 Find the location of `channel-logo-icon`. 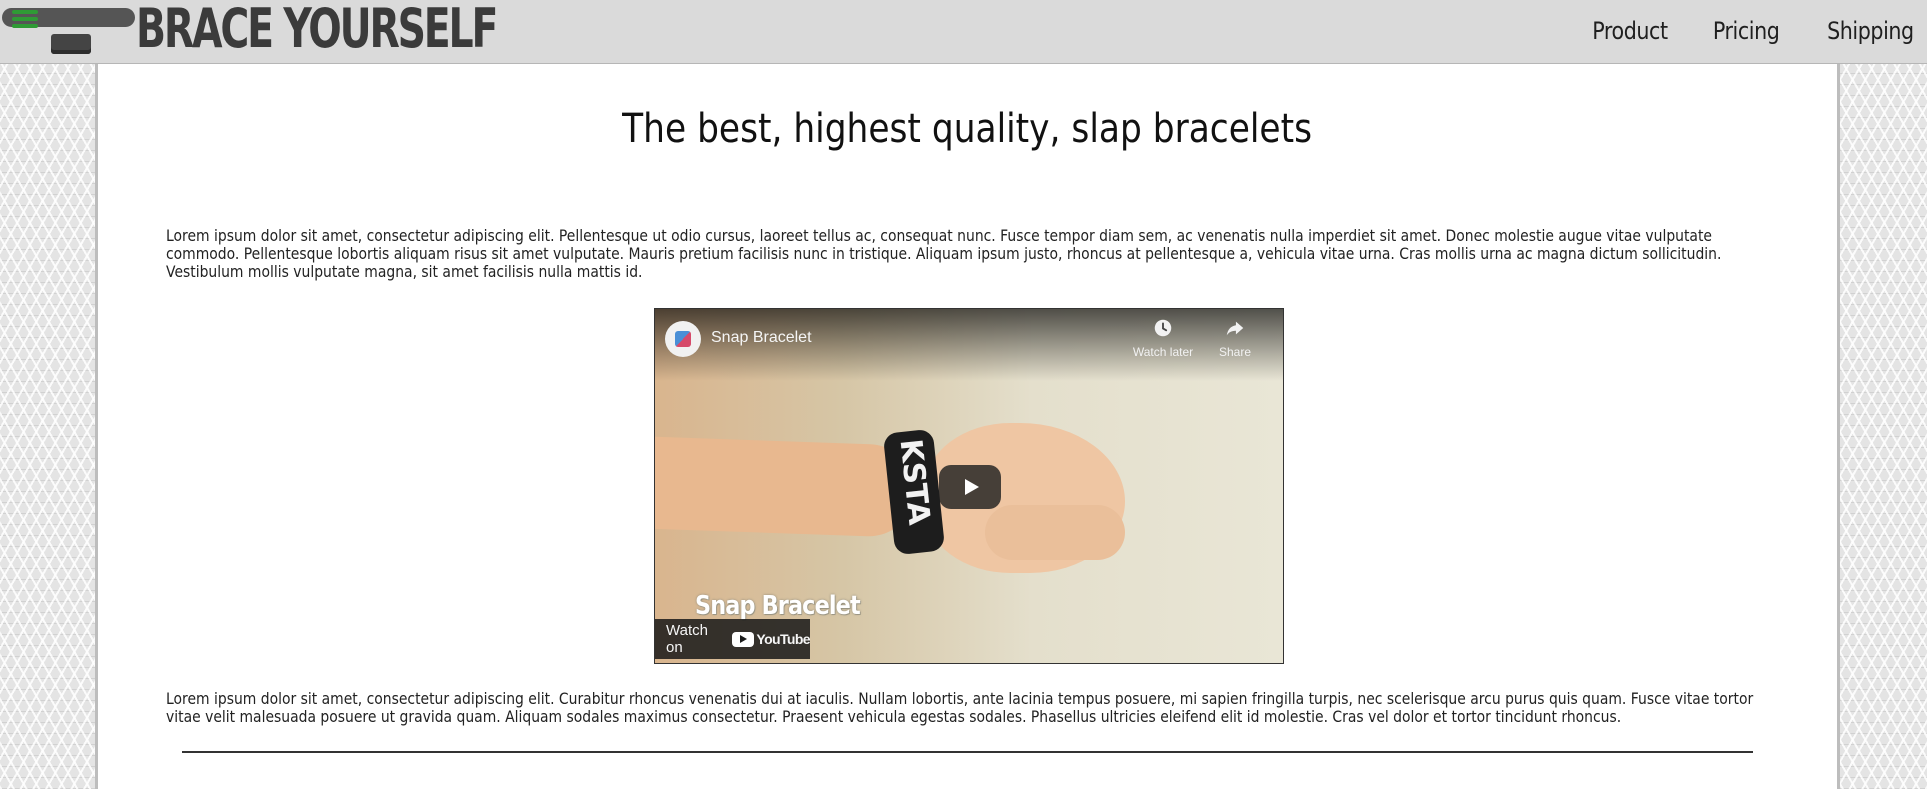

channel-logo-icon is located at coordinates (683, 339).